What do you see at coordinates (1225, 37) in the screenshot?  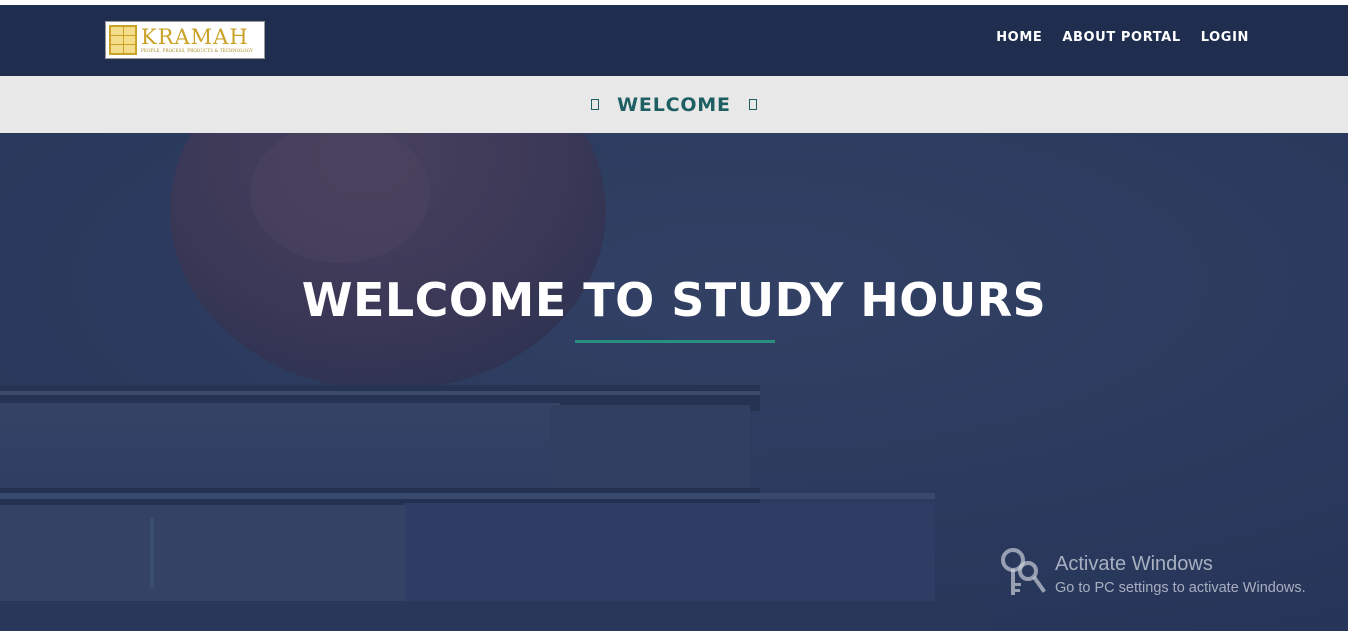 I see `nav-login: LOGIN` at bounding box center [1225, 37].